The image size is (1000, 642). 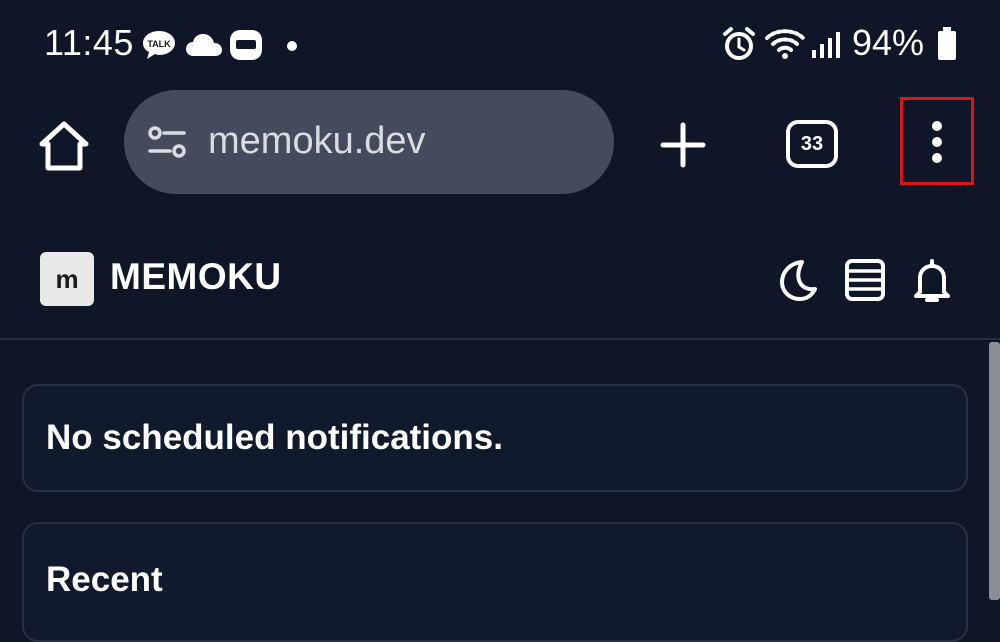 I want to click on tab-count: 33, so click(x=812, y=143).